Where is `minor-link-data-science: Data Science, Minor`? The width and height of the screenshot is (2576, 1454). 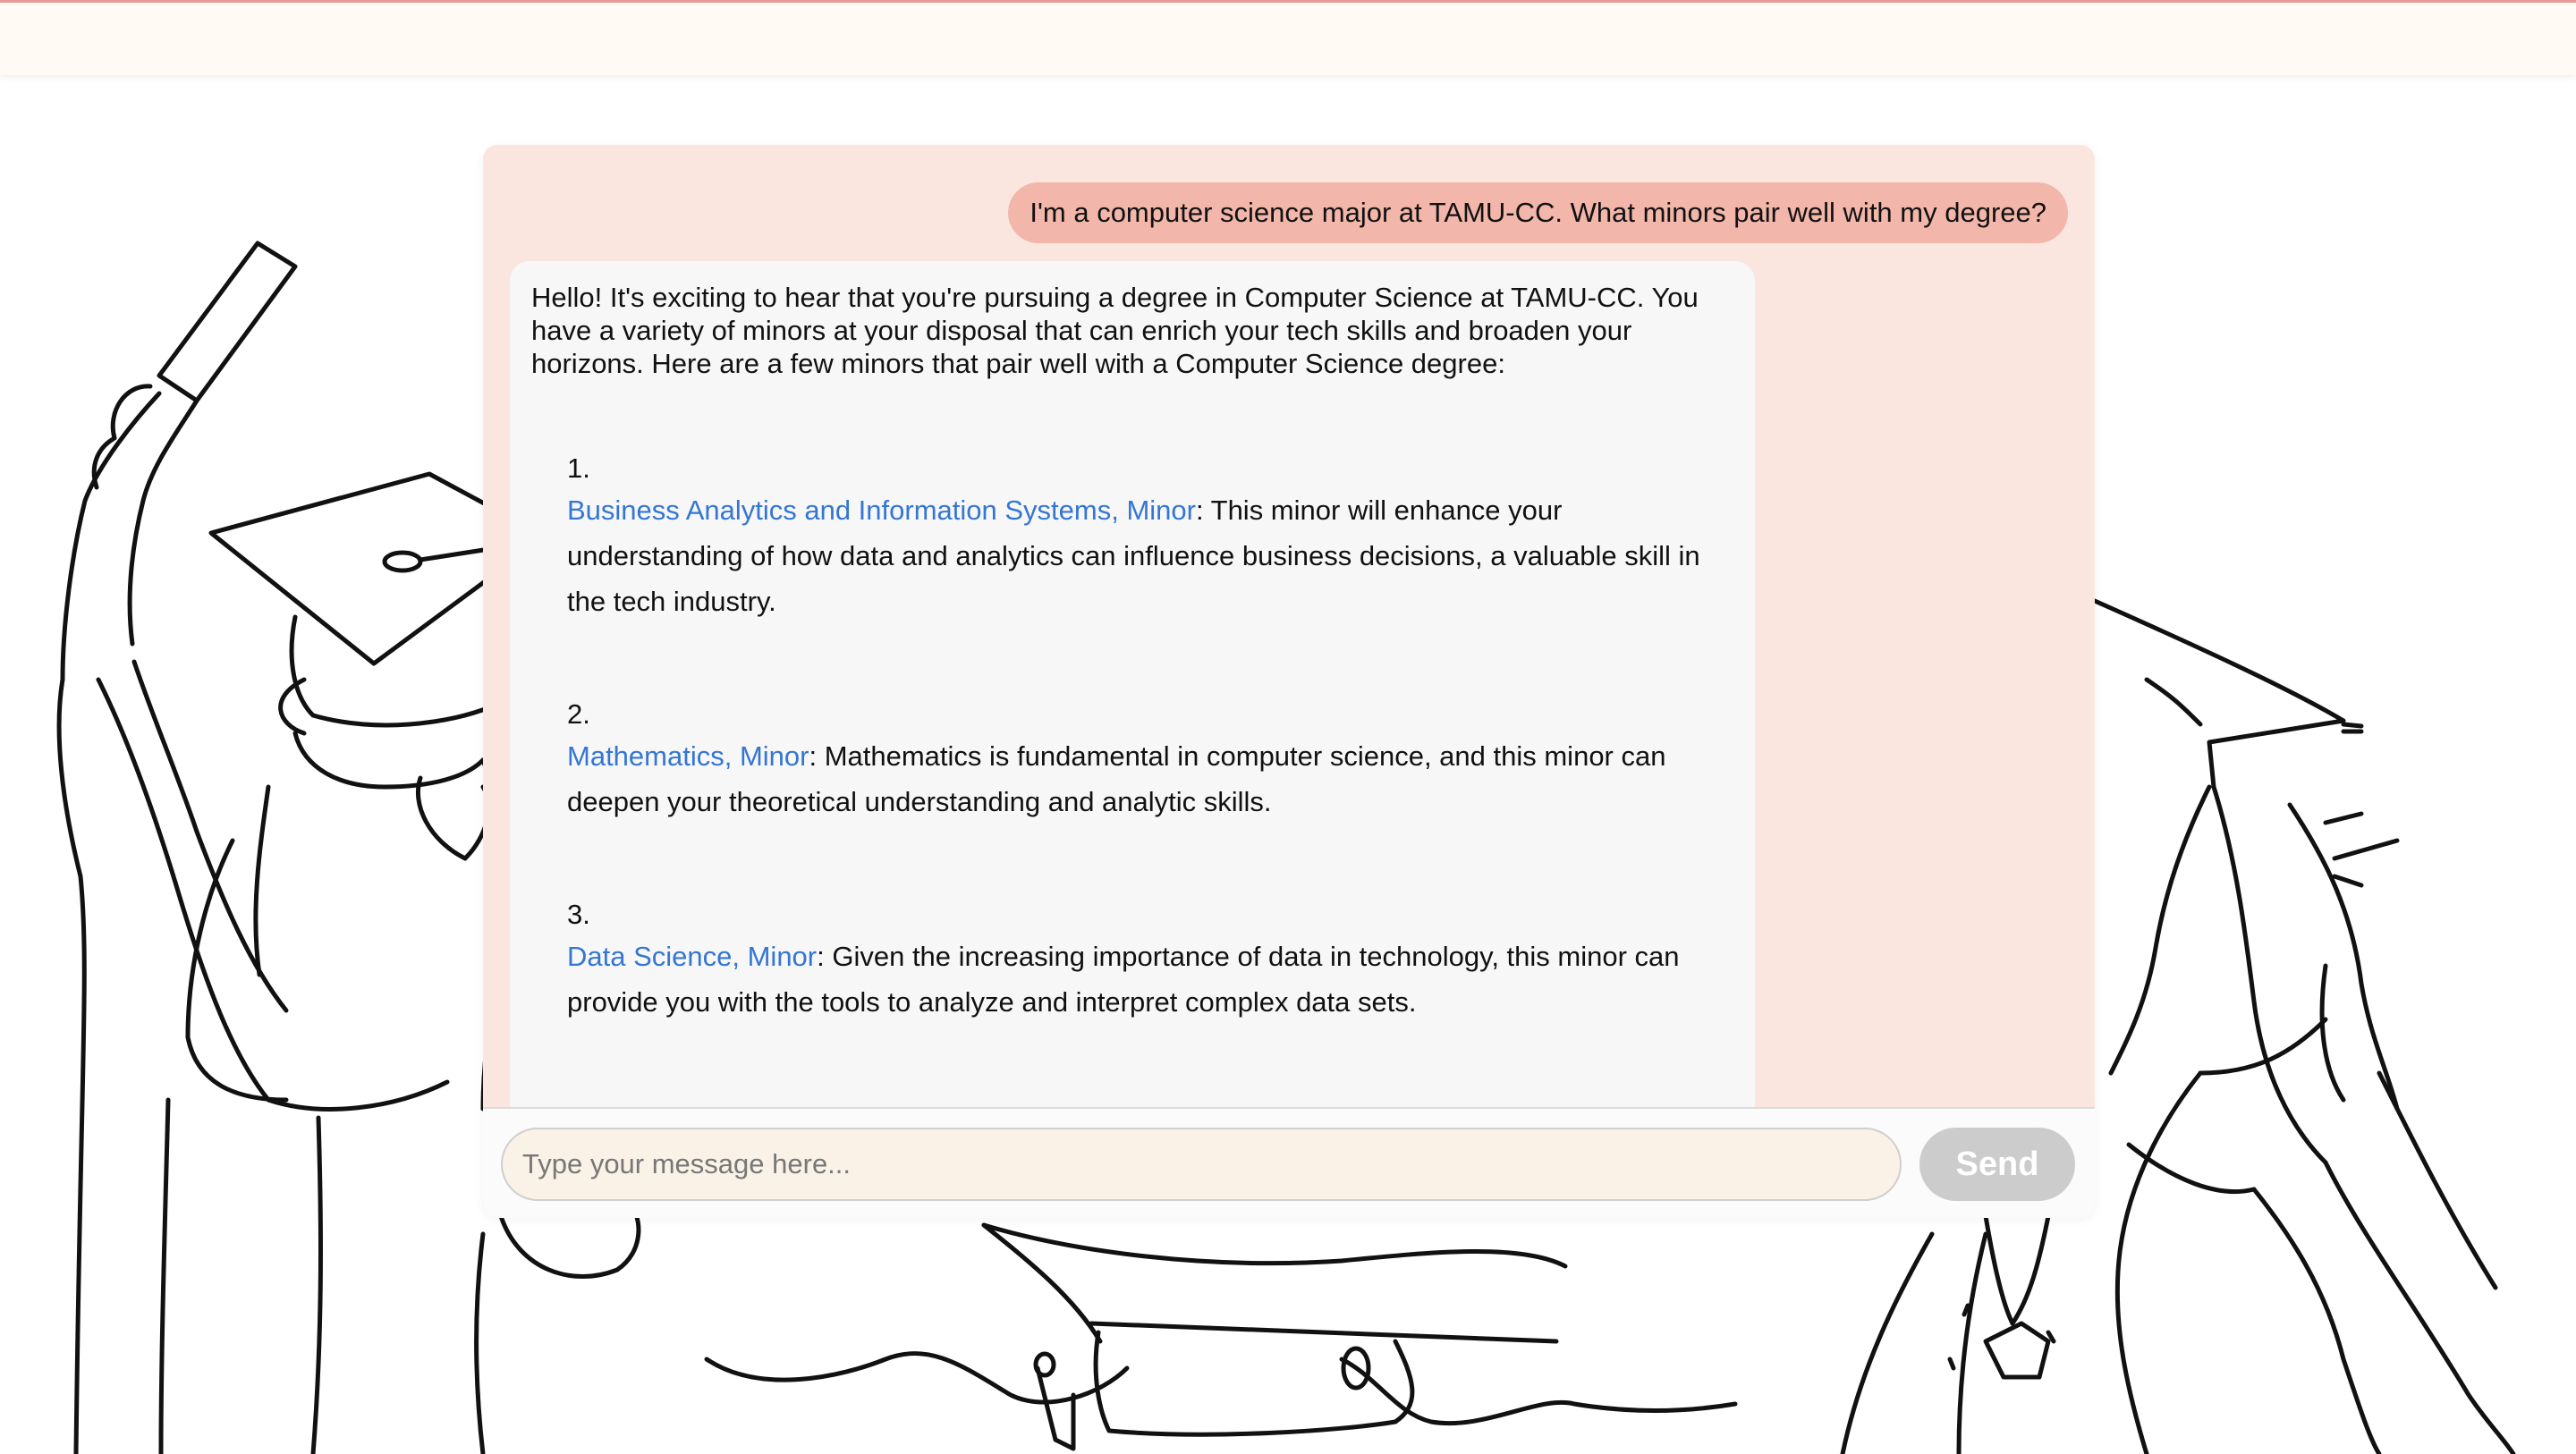
minor-link-data-science: Data Science, Minor is located at coordinates (692, 956).